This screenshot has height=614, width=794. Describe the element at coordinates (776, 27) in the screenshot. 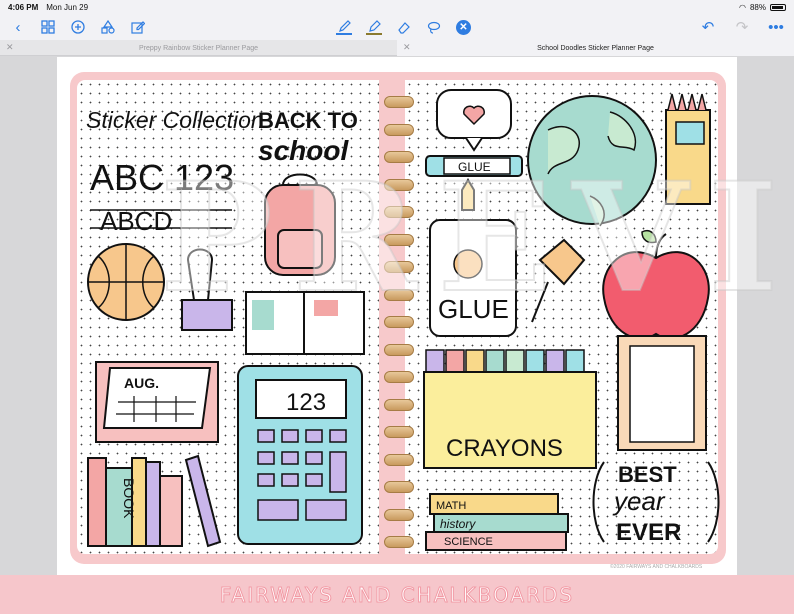

I see `more-icon: •••` at that location.